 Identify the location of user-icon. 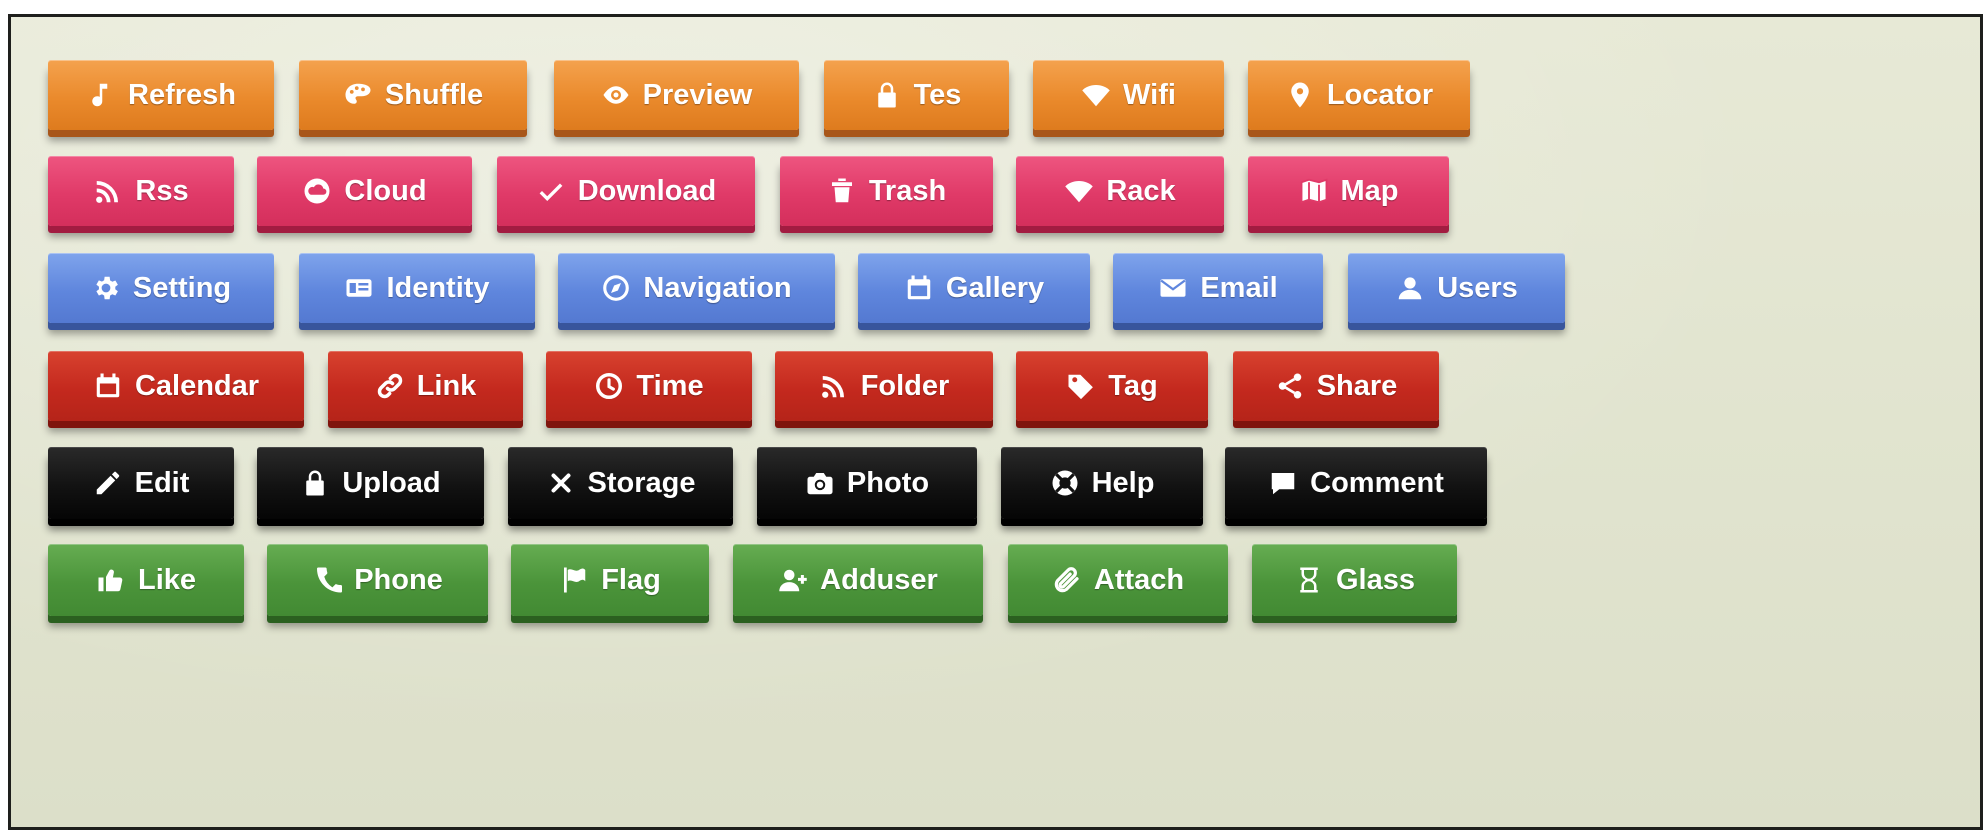
(1410, 288).